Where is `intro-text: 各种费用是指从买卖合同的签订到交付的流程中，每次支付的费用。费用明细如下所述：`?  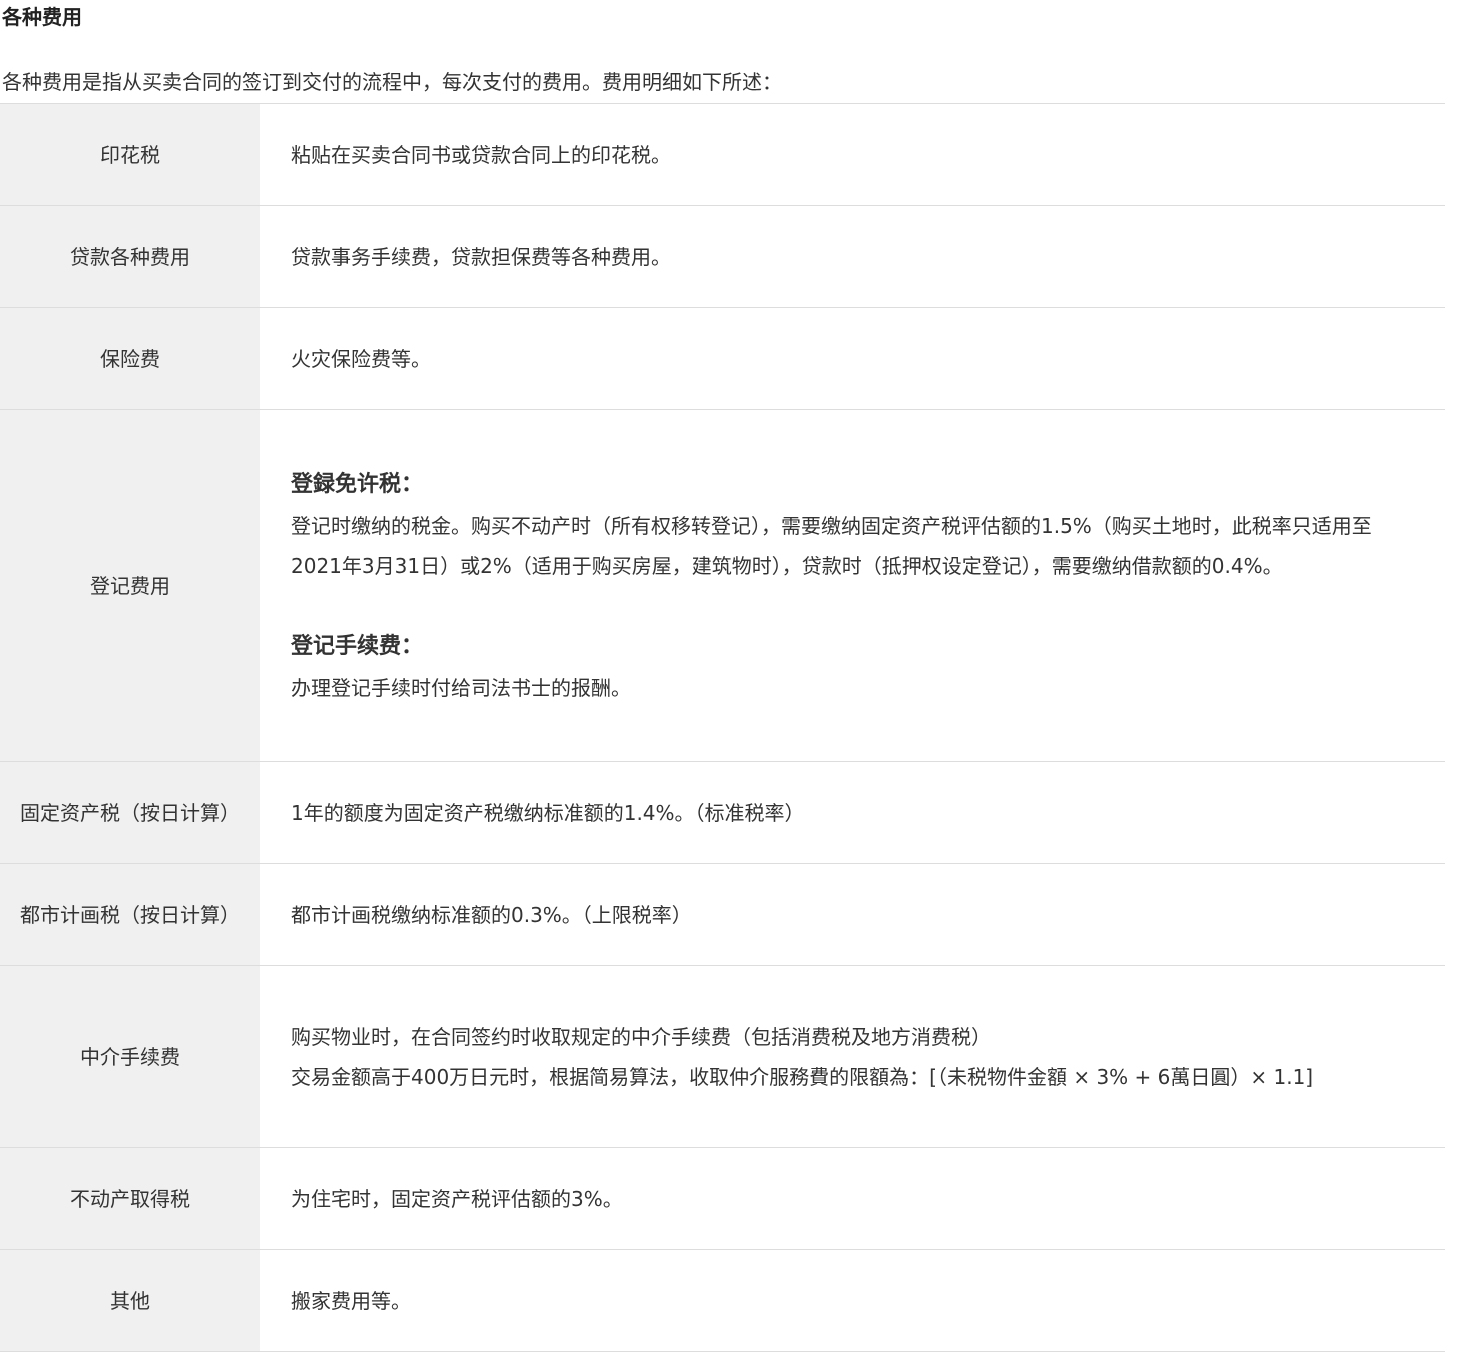 intro-text: 各种费用是指从买卖合同的签订到交付的流程中，每次支付的费用。费用明细如下所述： is located at coordinates (392, 82).